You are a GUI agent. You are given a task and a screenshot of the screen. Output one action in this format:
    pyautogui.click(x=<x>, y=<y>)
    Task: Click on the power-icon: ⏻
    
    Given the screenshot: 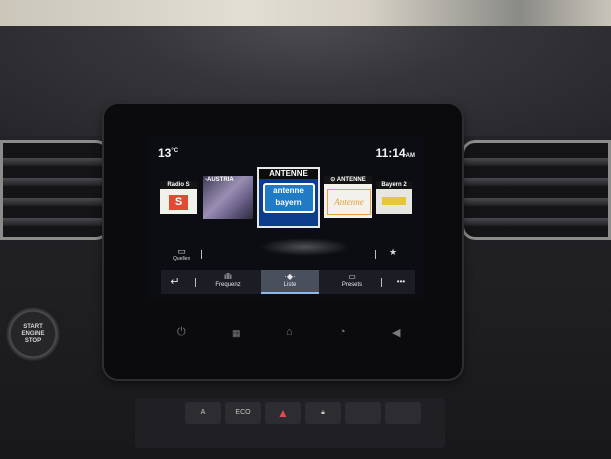 What is the action you would take?
    pyautogui.click(x=181, y=332)
    